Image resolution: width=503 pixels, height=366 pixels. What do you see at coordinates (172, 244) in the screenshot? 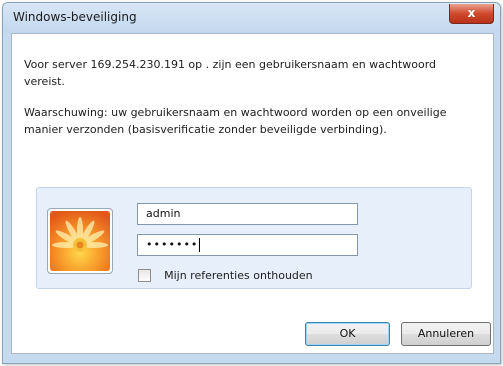
I see `password-value: •••••••` at bounding box center [172, 244].